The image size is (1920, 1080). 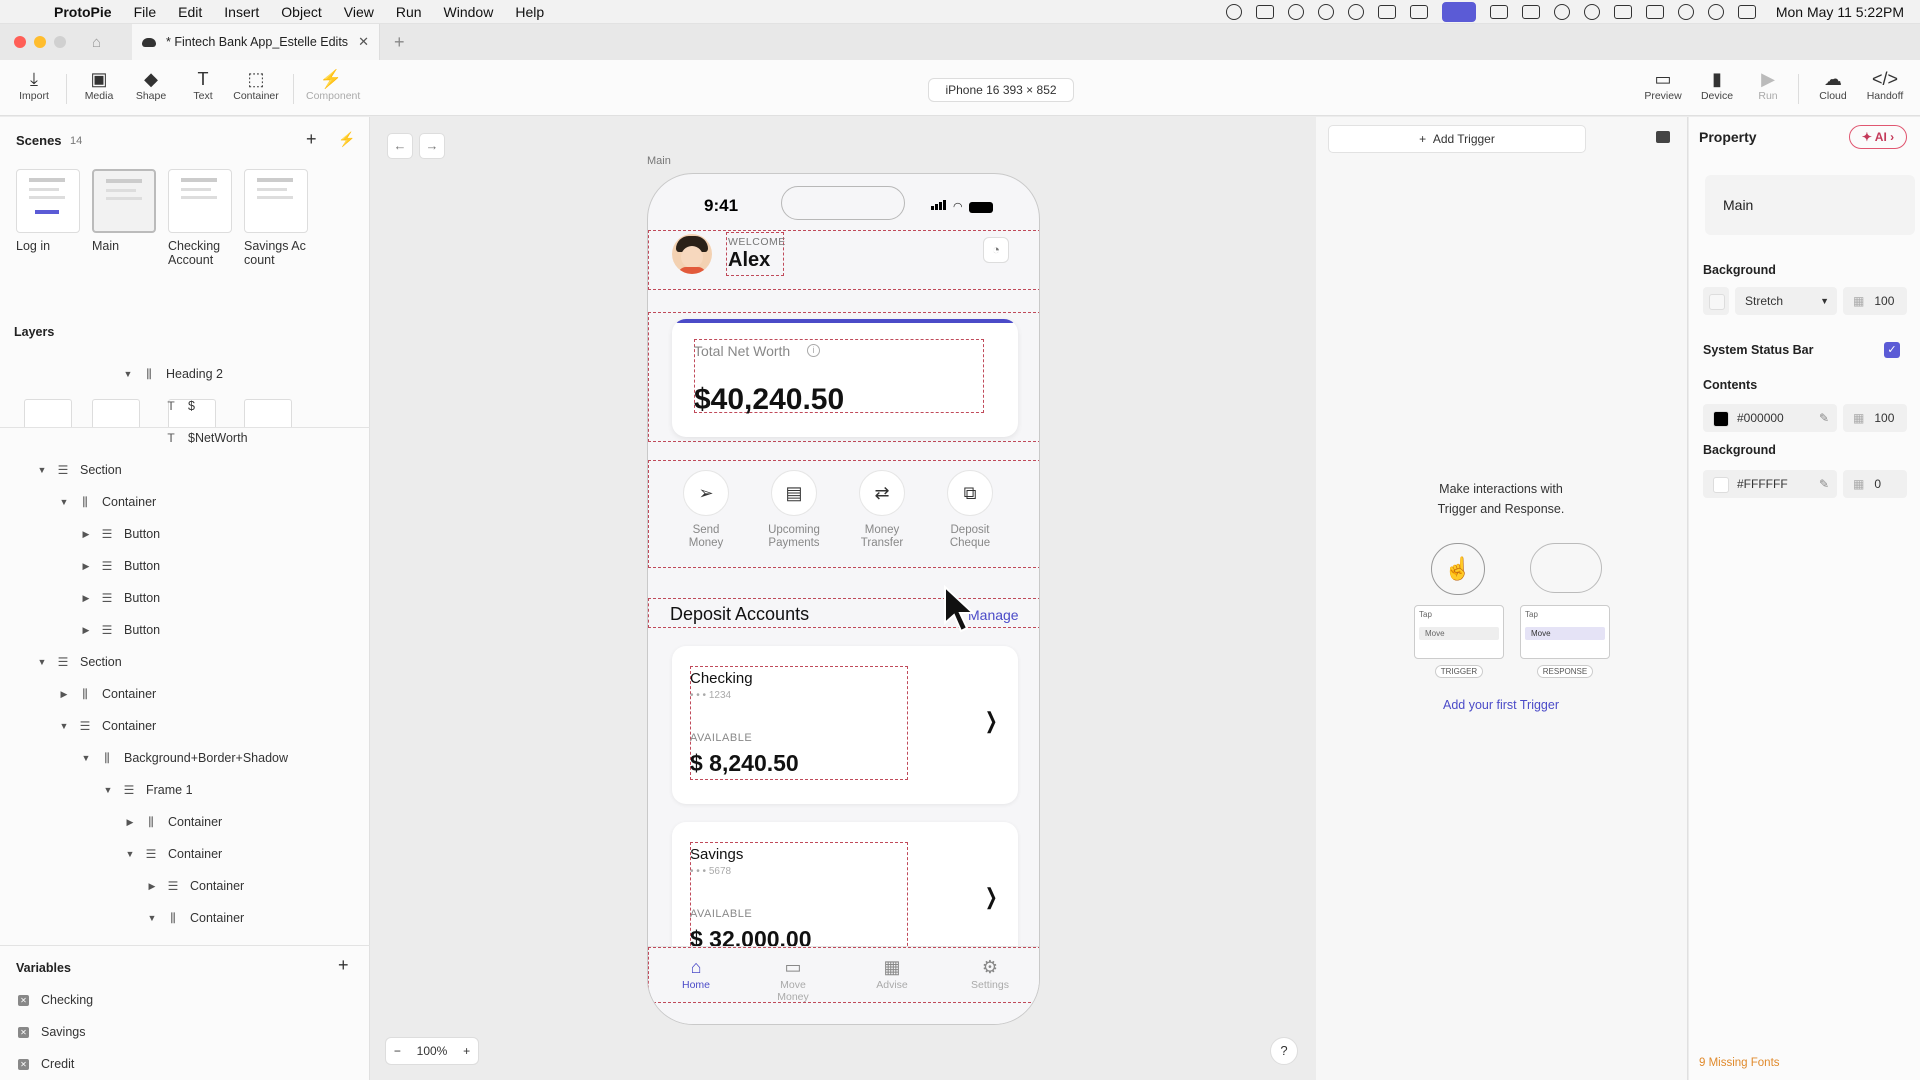 I want to click on shape-button: ◆ Shape, so click(x=151, y=85).